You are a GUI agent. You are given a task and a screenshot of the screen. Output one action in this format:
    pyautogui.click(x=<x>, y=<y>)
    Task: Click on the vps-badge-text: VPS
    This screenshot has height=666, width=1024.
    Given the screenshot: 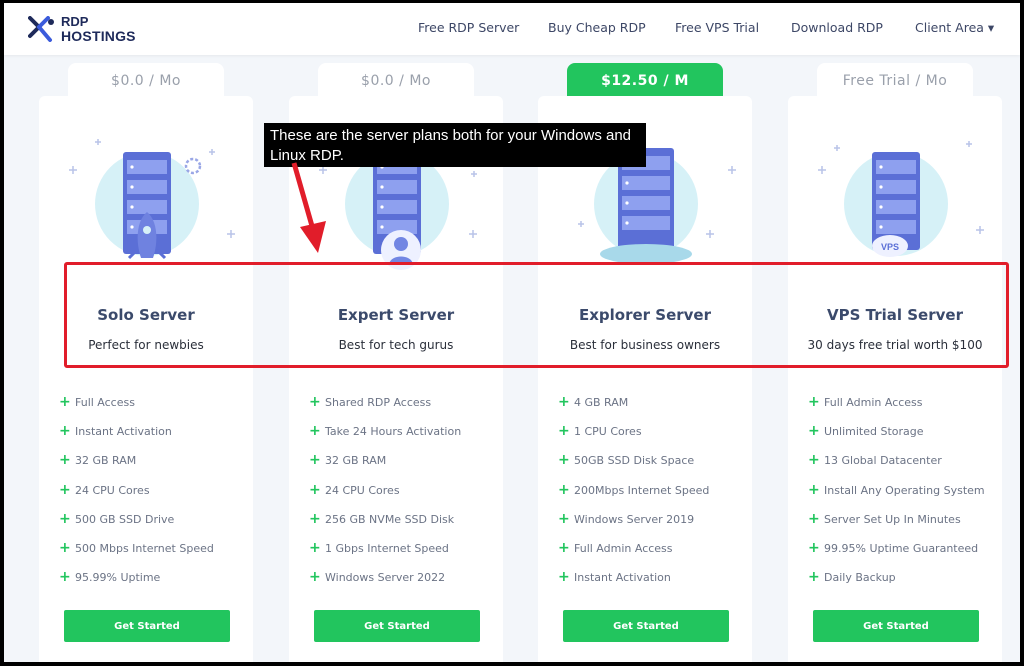 What is the action you would take?
    pyautogui.click(x=890, y=247)
    